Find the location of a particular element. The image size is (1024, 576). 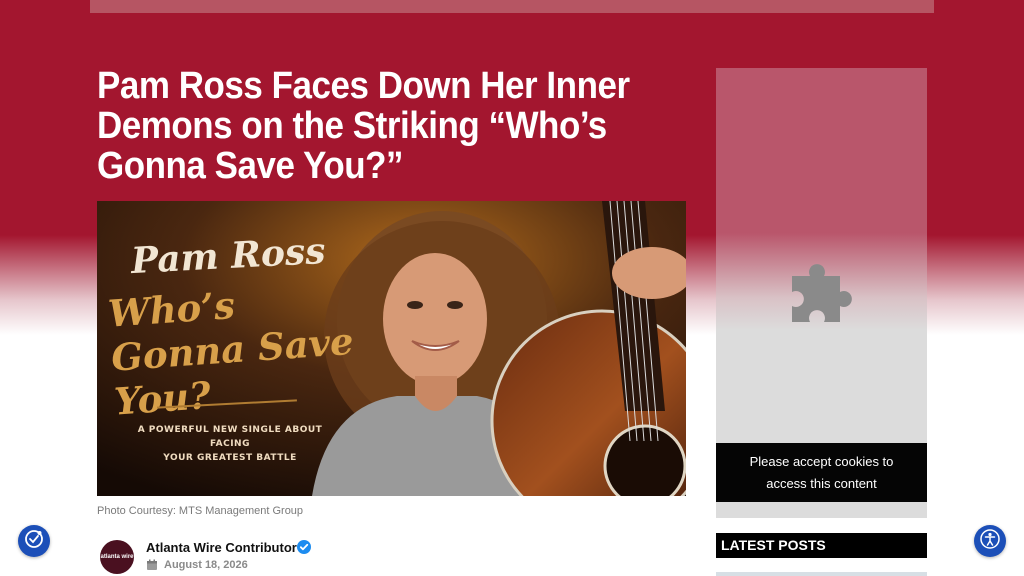

cookie-consent-button is located at coordinates (34, 541).